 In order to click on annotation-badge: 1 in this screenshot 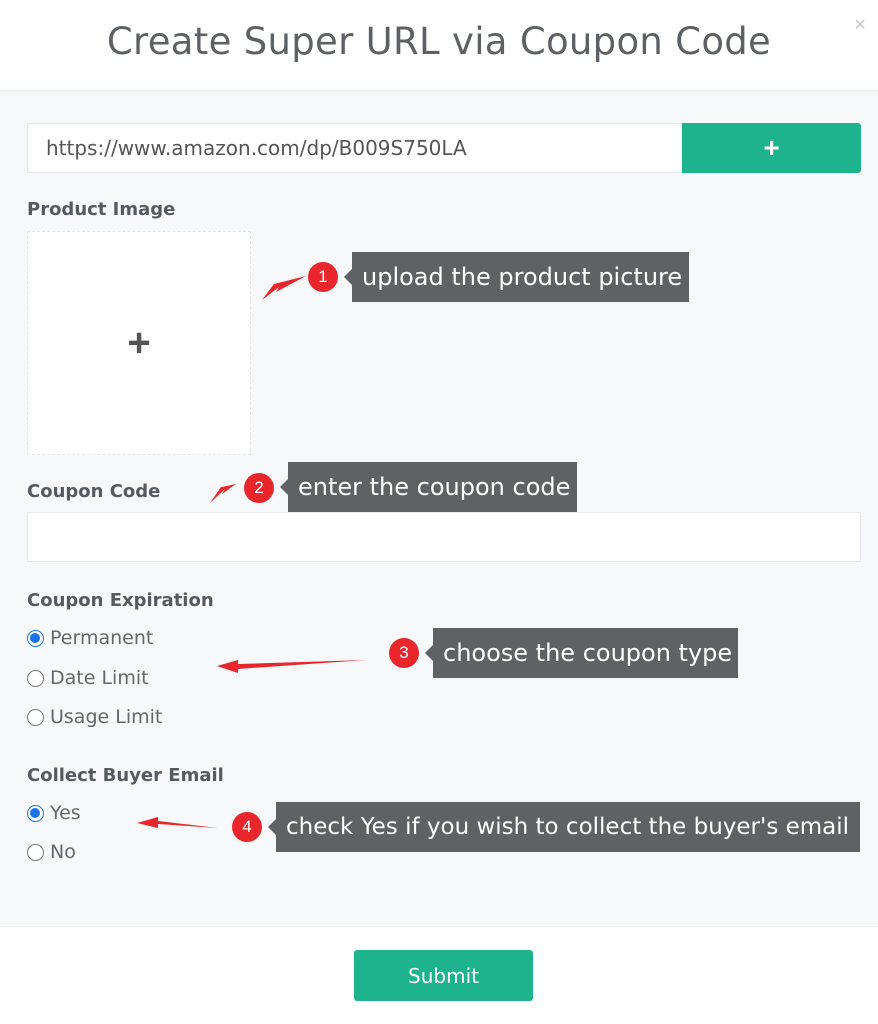, I will do `click(323, 277)`.